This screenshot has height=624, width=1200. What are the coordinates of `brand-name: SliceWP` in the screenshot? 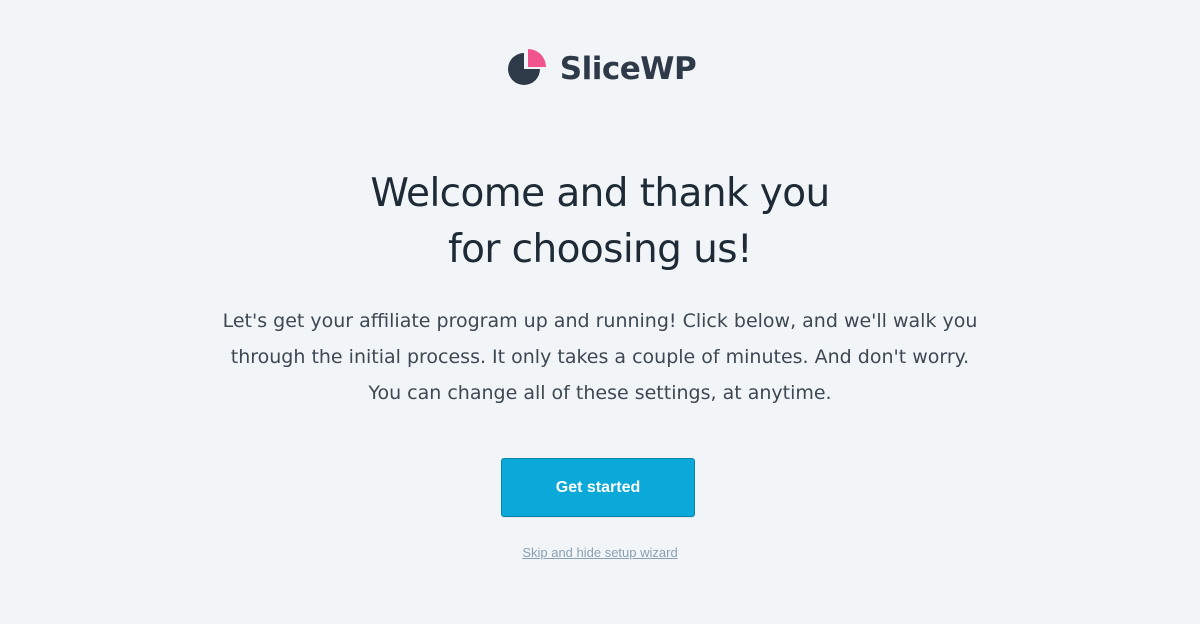 It's located at (628, 69).